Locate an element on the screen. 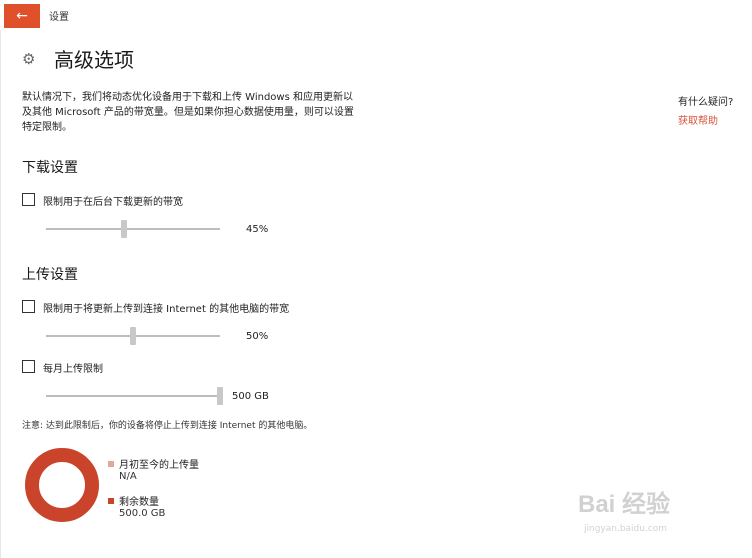 Image resolution: width=752 pixels, height=558 pixels. upload-slider-value: 50% is located at coordinates (257, 336).